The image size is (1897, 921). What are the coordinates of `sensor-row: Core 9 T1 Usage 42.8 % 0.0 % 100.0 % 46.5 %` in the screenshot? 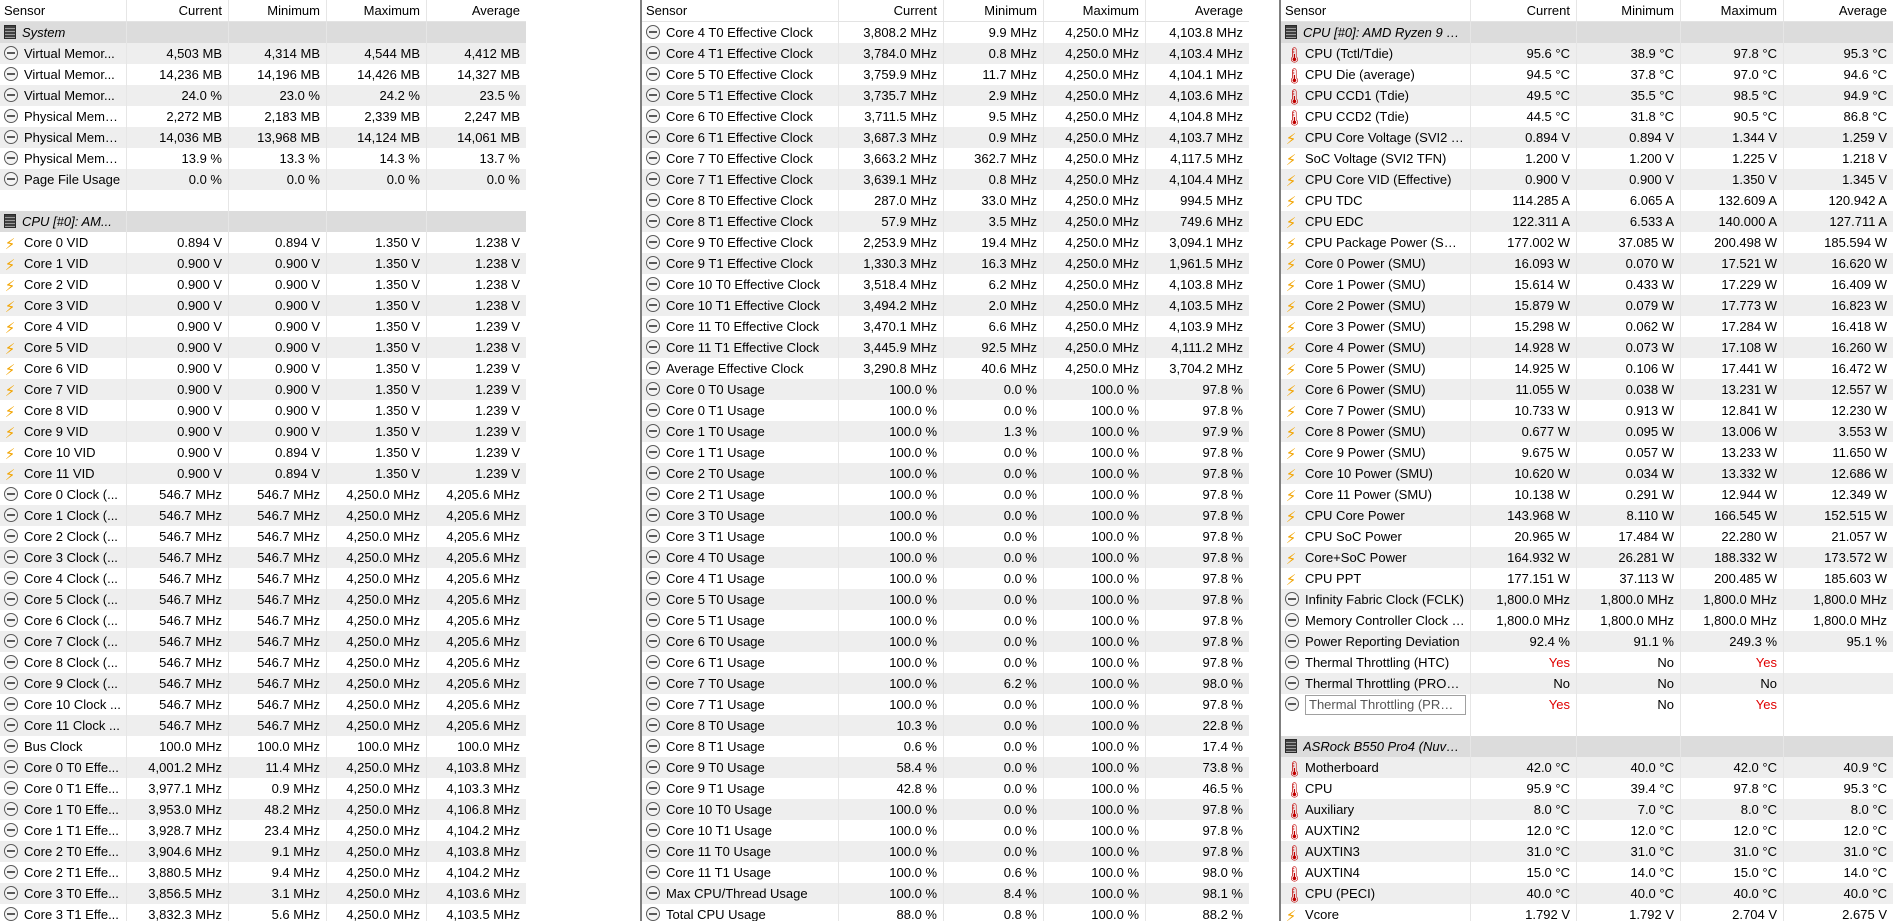 It's located at (945, 788).